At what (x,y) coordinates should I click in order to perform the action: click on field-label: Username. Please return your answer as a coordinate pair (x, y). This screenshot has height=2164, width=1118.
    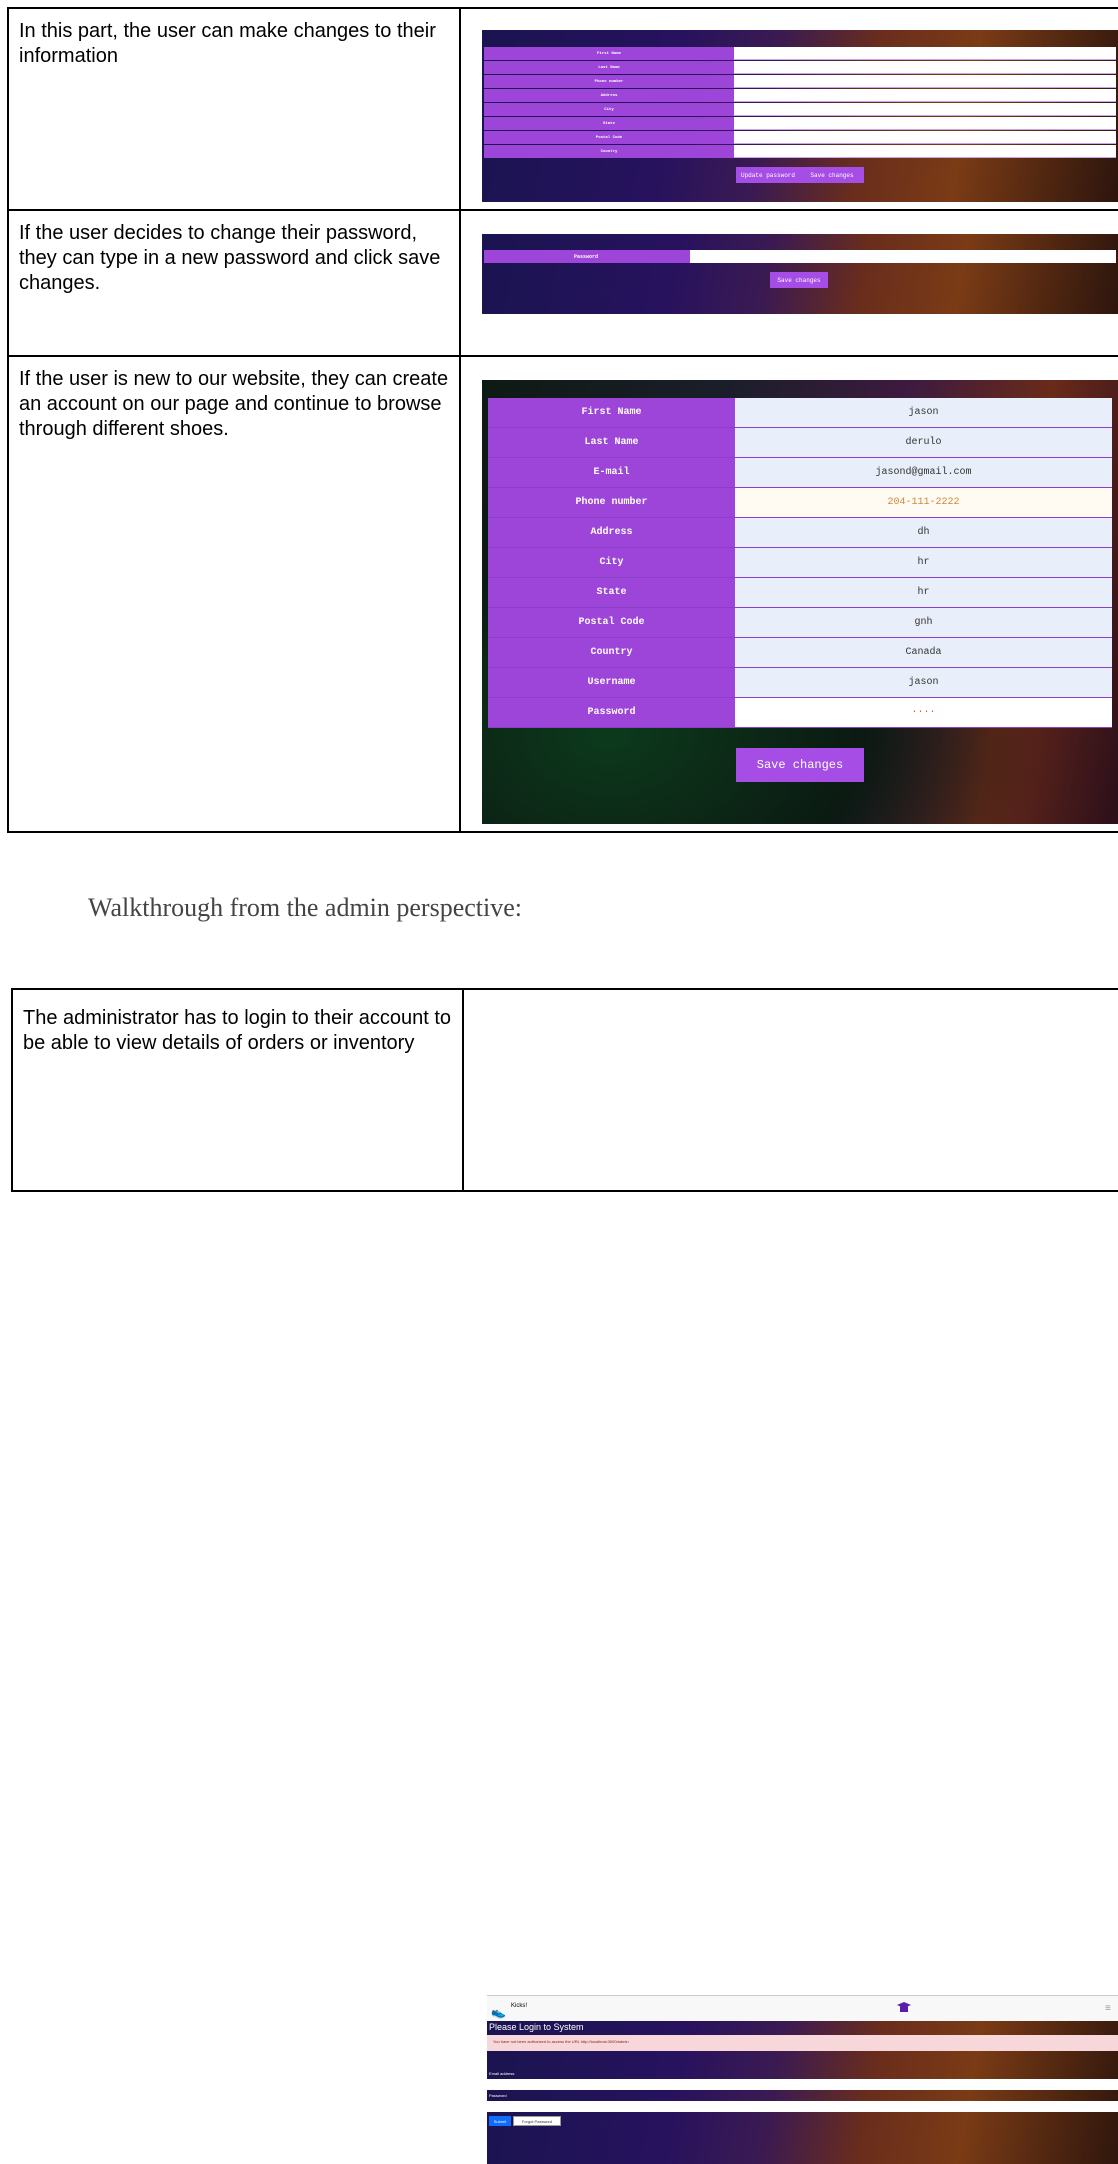
    Looking at the image, I should click on (611, 682).